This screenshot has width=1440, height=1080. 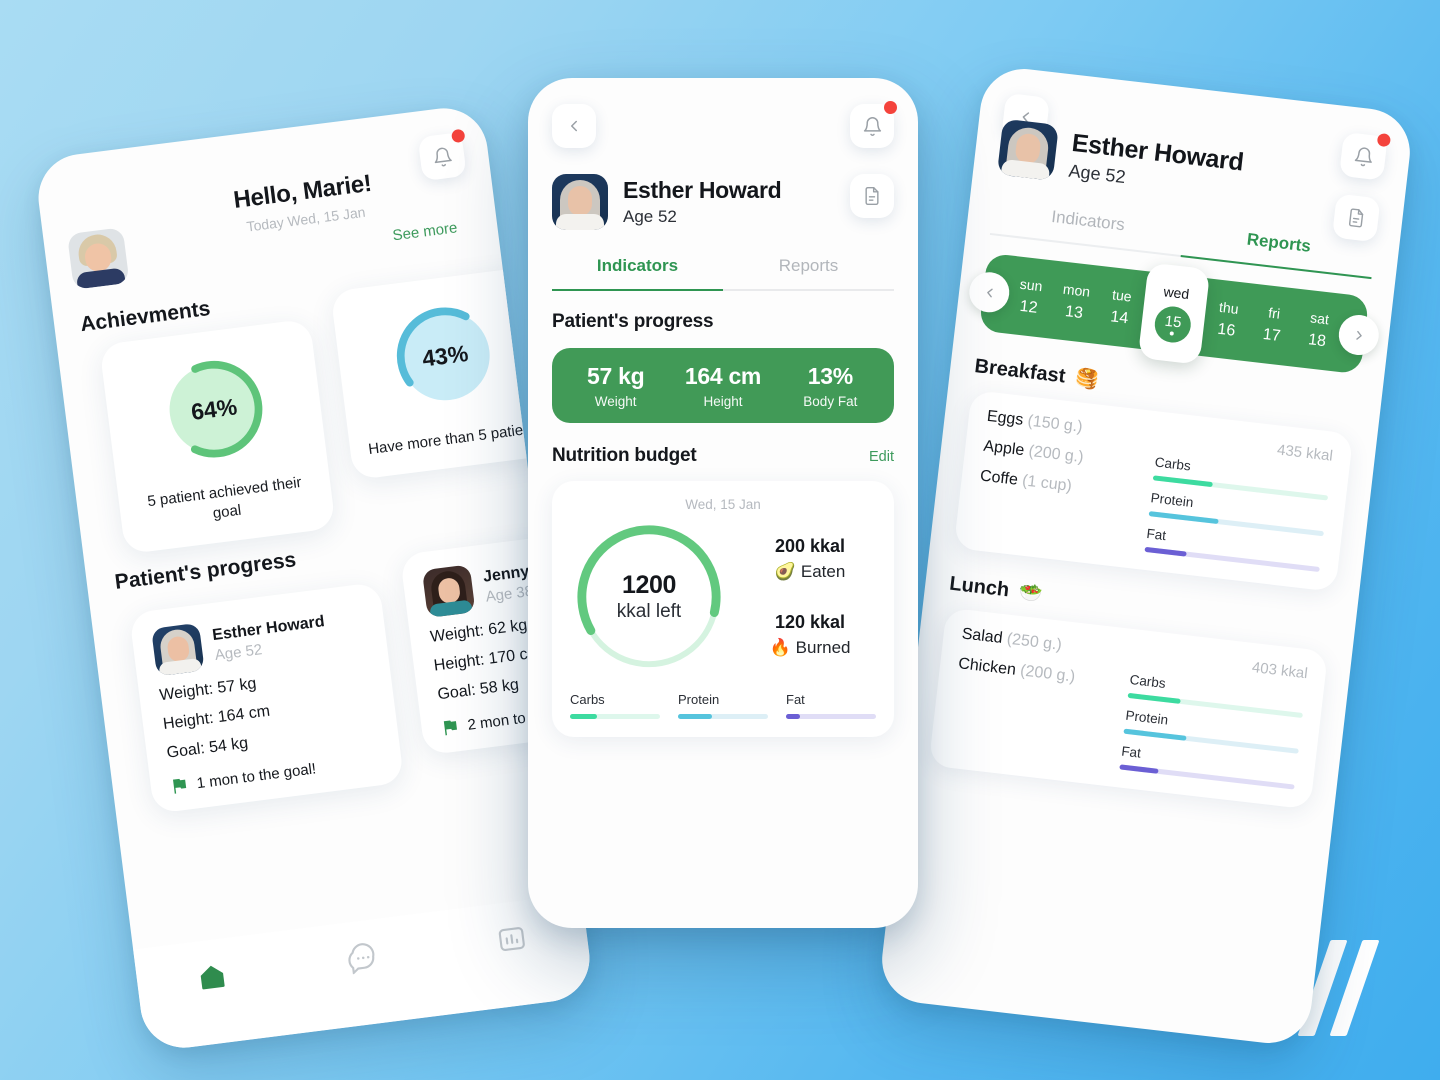 What do you see at coordinates (785, 571) in the screenshot?
I see `avocado-icon: 🥑` at bounding box center [785, 571].